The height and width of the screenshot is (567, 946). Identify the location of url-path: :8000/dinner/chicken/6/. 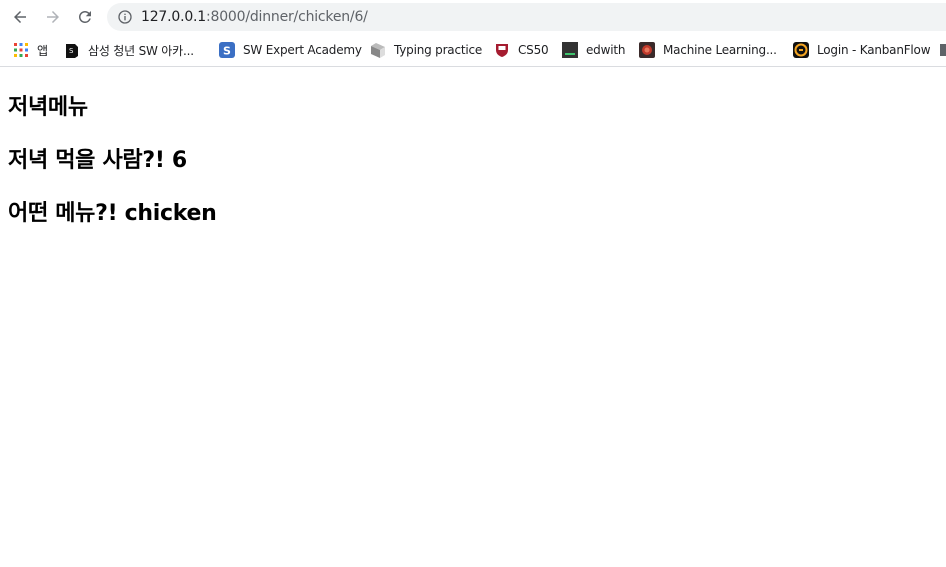
(287, 17).